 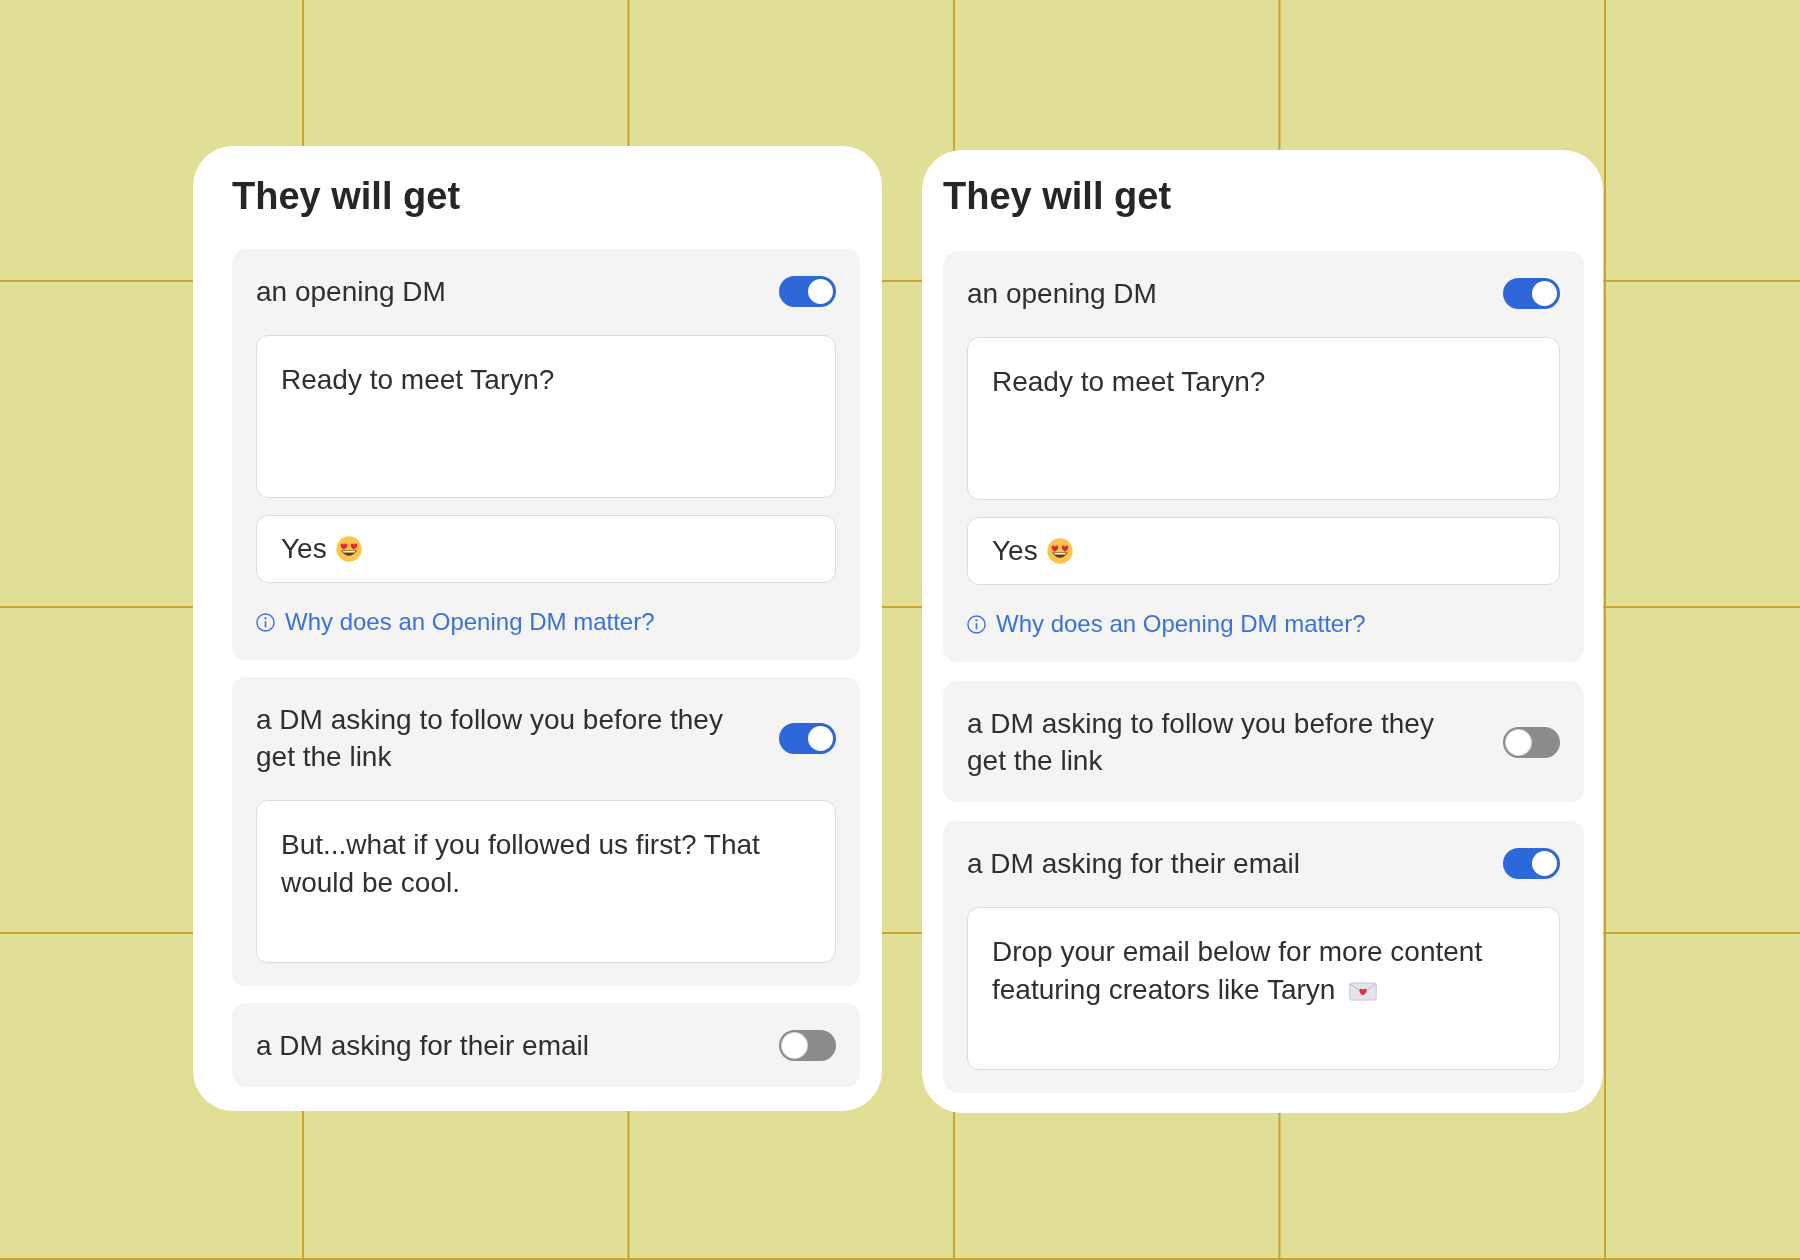 I want to click on love-letter-emoji-icon, so click(x=1363, y=991).